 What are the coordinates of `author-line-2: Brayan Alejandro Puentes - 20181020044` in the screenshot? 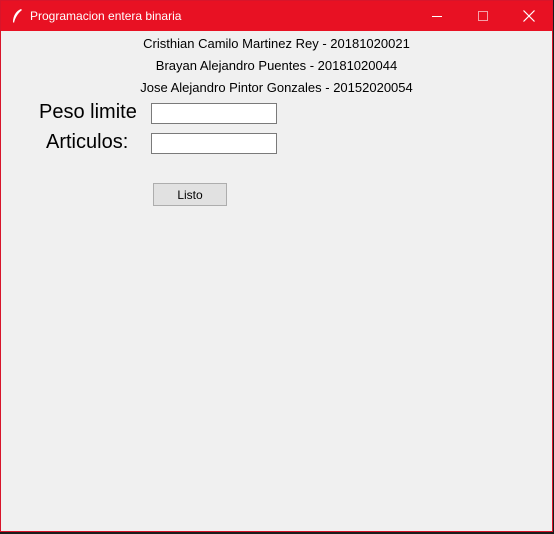 It's located at (276, 65).